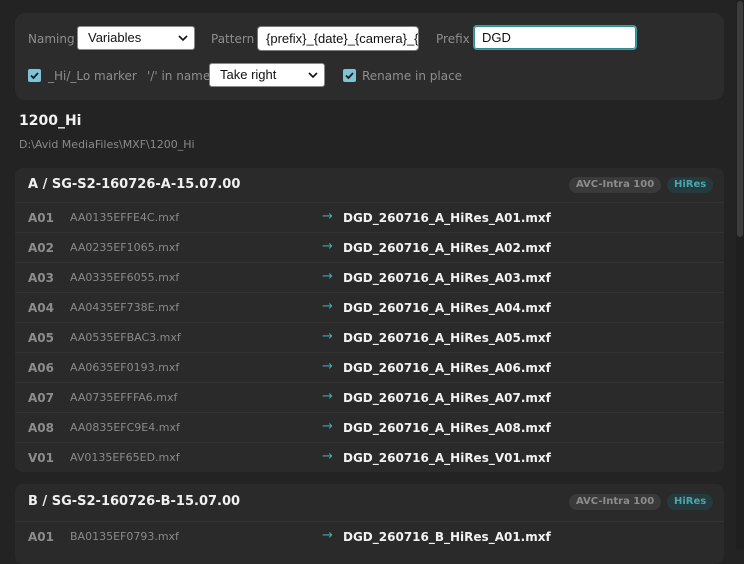 This screenshot has height=564, width=744. I want to click on hilo-marker-checkbox, so click(34, 75).